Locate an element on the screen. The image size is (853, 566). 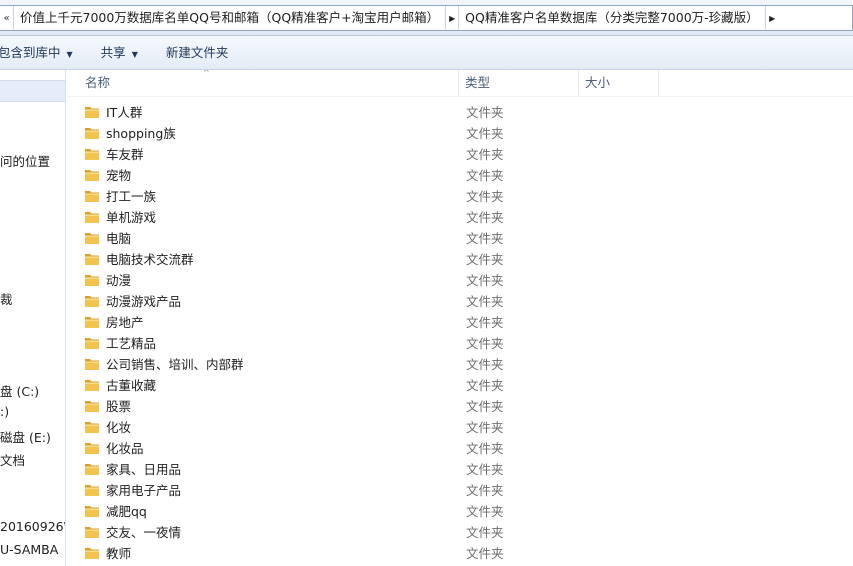
nav-item-location: 问的位置 is located at coordinates (25, 160).